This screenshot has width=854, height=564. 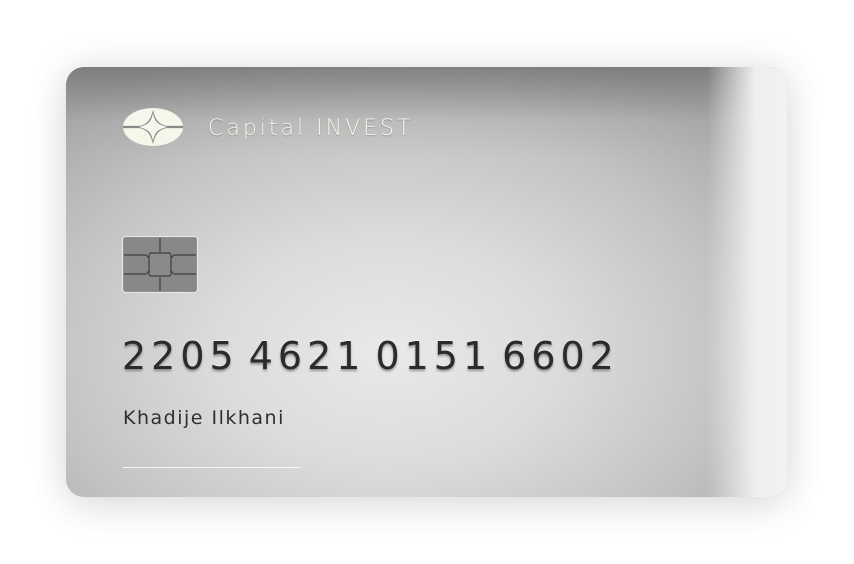 What do you see at coordinates (307, 356) in the screenshot?
I see `card-number-group-2: 4621` at bounding box center [307, 356].